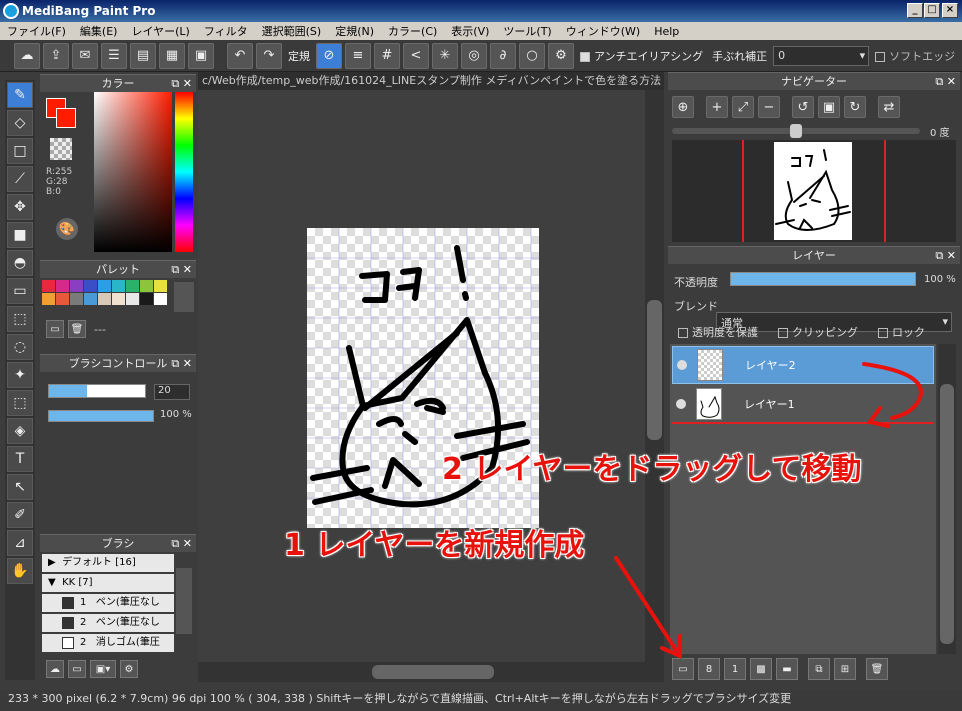  I want to click on brush-menu-icon: ▣▾, so click(103, 669).